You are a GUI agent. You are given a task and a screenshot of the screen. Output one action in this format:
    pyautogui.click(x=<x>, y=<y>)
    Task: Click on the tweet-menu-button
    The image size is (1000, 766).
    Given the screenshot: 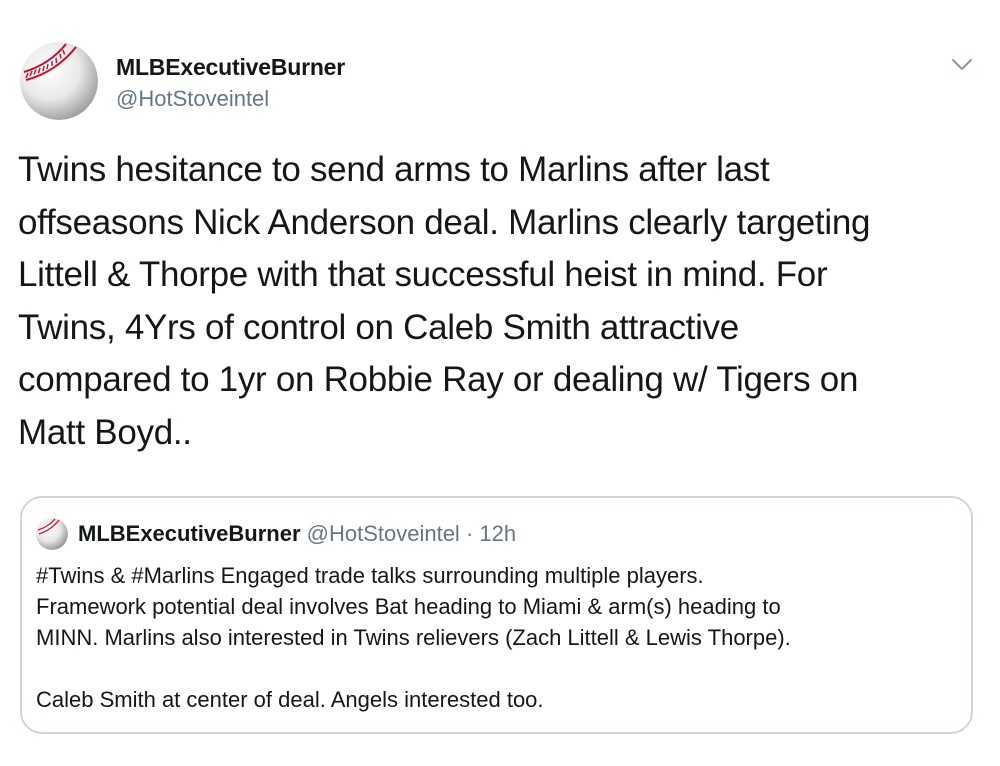 What is the action you would take?
    pyautogui.click(x=962, y=64)
    